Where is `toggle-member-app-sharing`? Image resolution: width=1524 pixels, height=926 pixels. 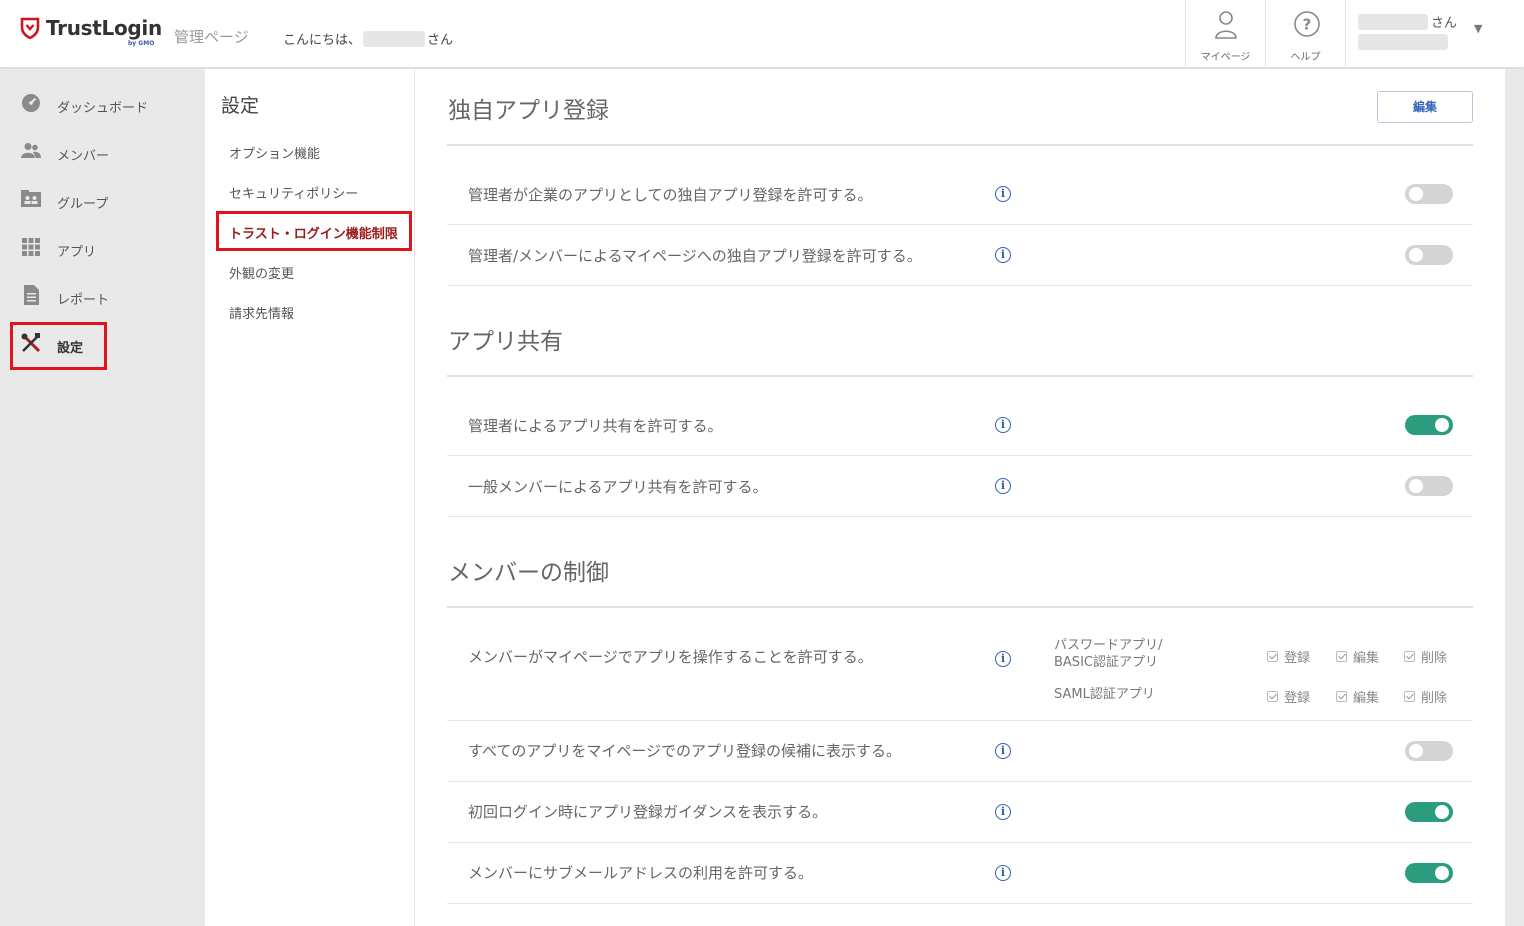 toggle-member-app-sharing is located at coordinates (1429, 486).